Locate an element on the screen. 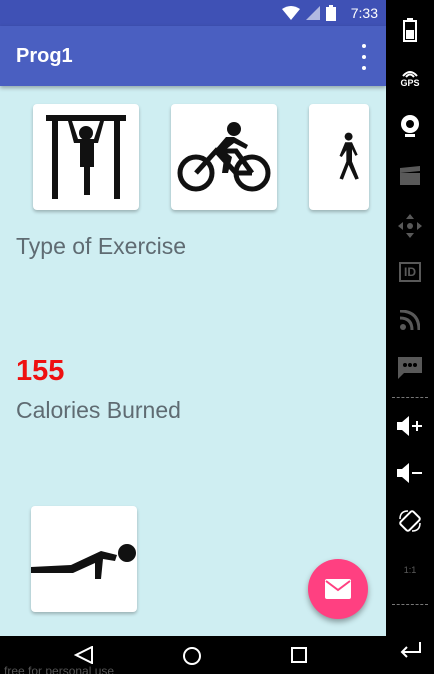  gps-icon: GPS is located at coordinates (410, 78).